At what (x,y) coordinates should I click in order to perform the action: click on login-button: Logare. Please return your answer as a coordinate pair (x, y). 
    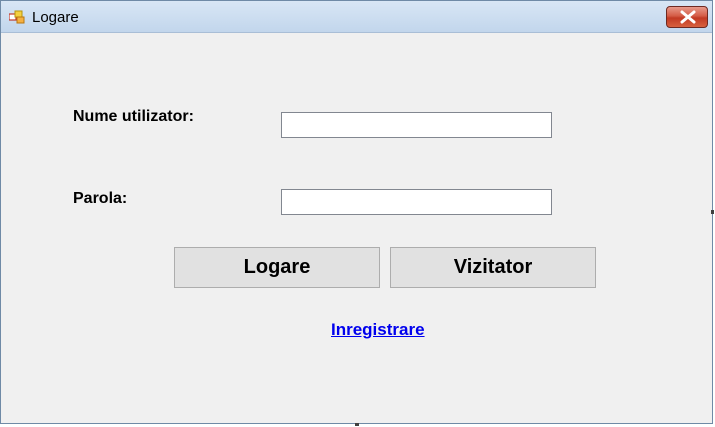
    Looking at the image, I should click on (277, 267).